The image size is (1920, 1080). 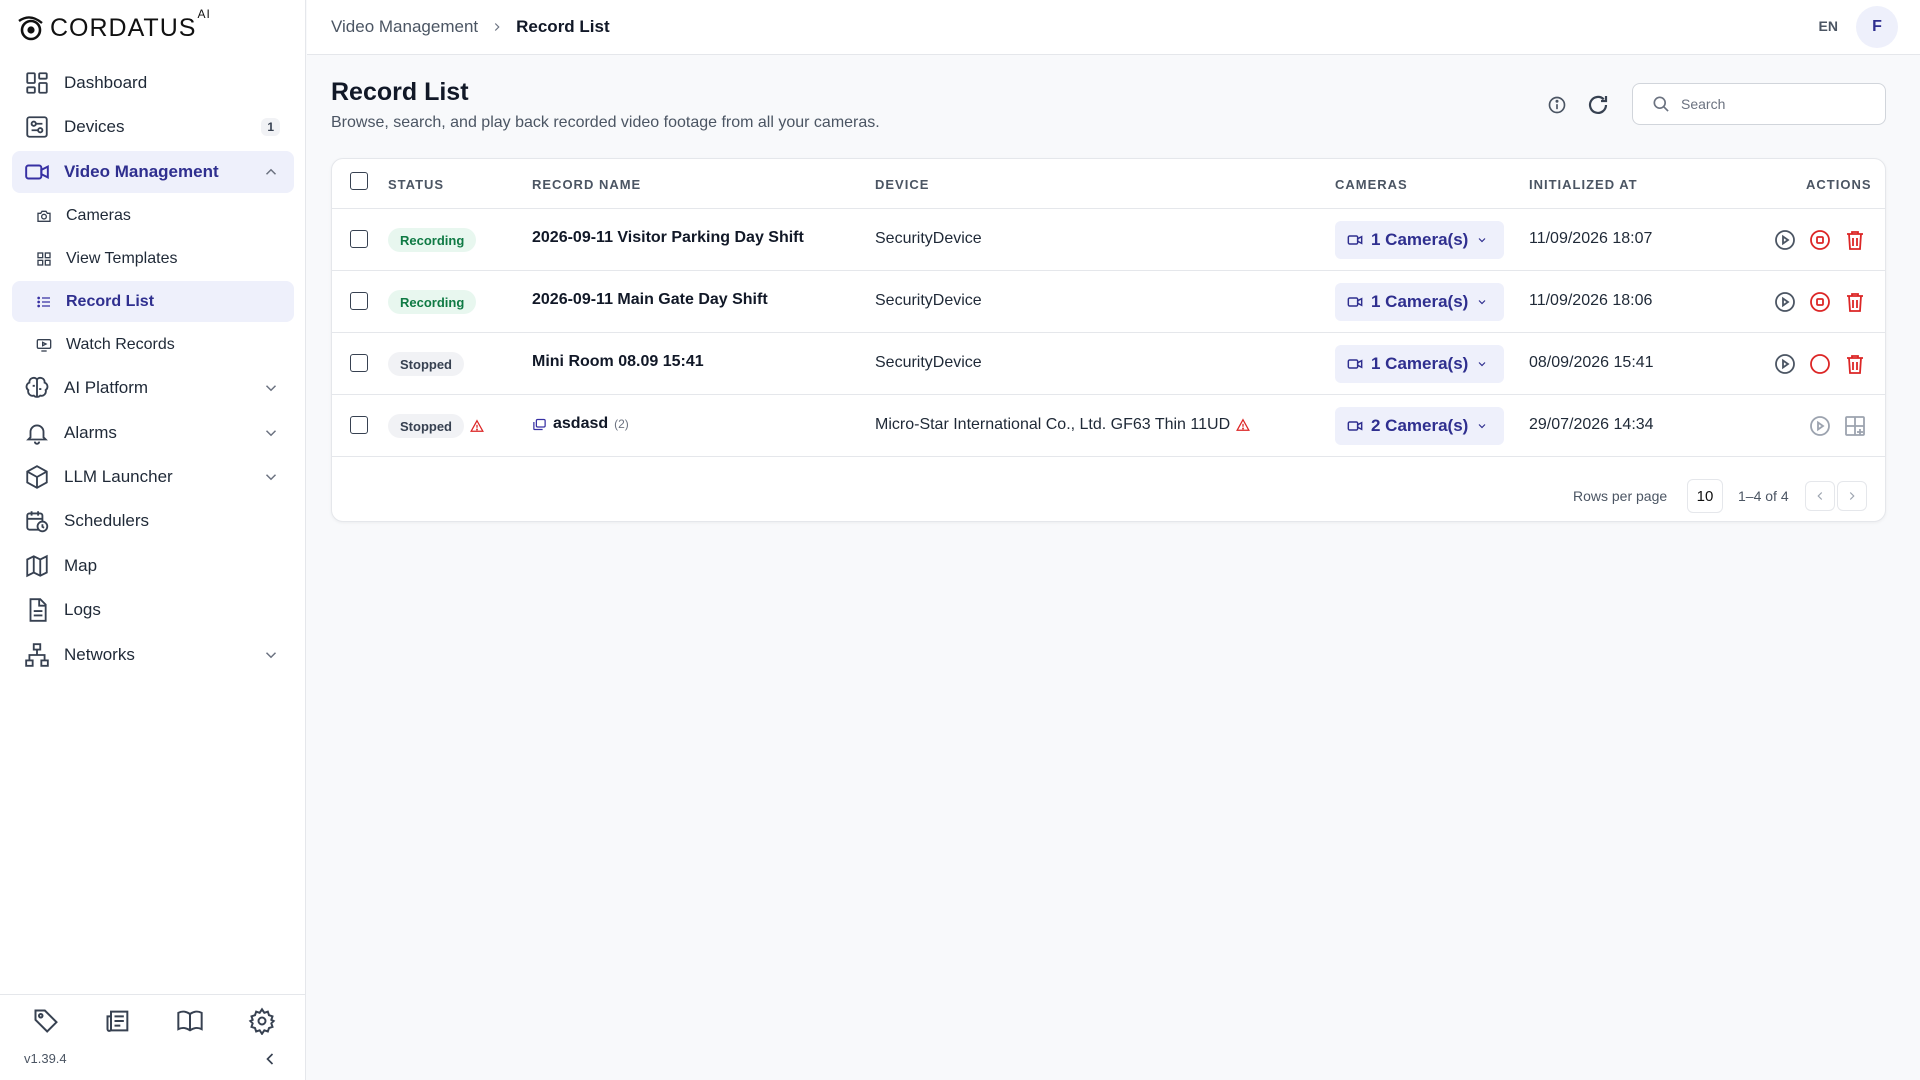 I want to click on cameras-count: 2 Camera(s), so click(x=1420, y=425).